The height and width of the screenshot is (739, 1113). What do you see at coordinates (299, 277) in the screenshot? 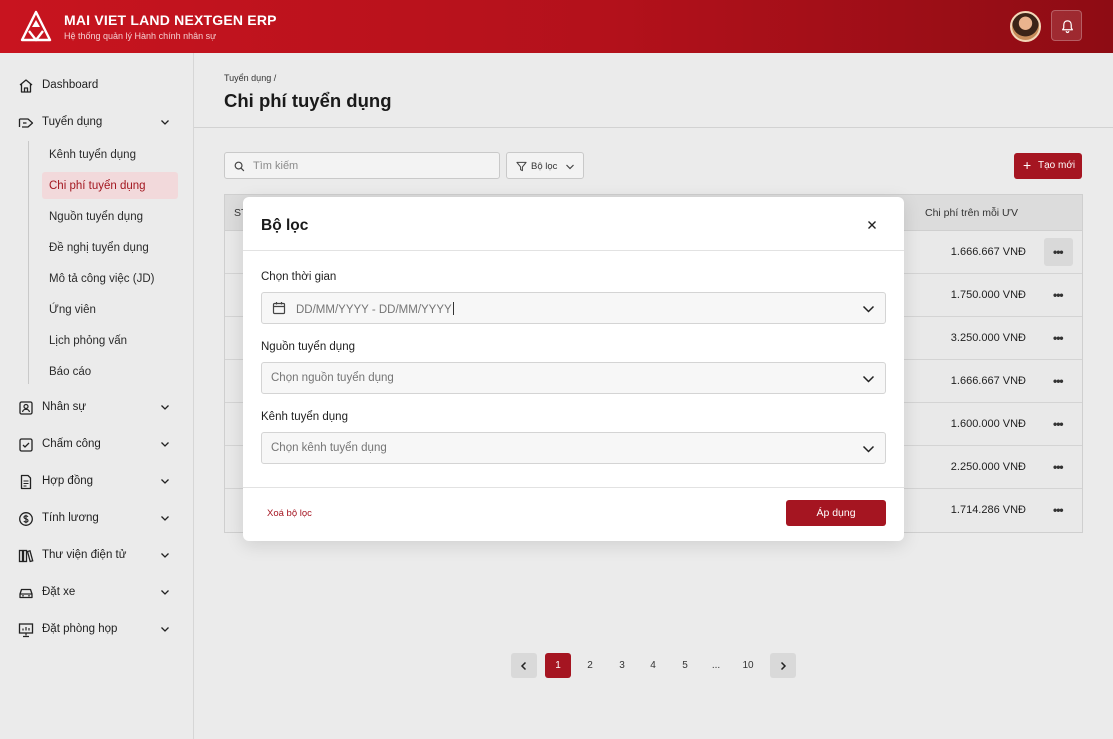
I see `time-field-label: Chọn thời gian` at bounding box center [299, 277].